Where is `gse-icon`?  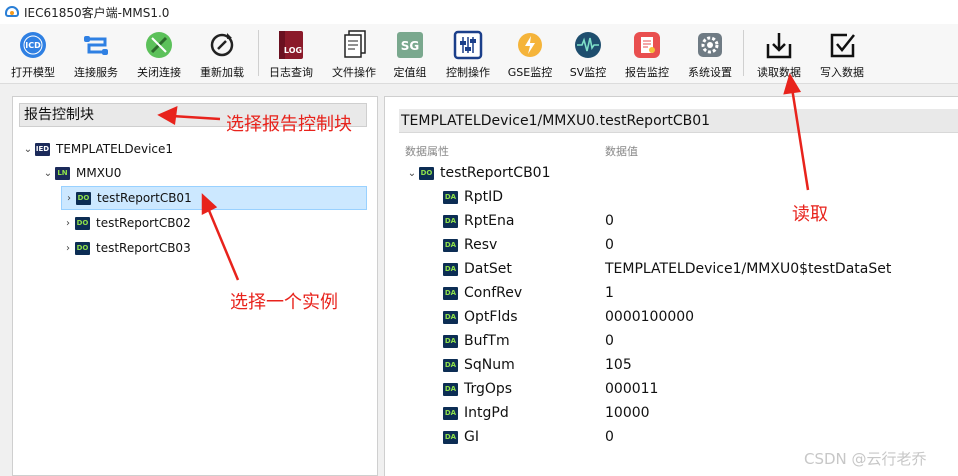 gse-icon is located at coordinates (530, 45).